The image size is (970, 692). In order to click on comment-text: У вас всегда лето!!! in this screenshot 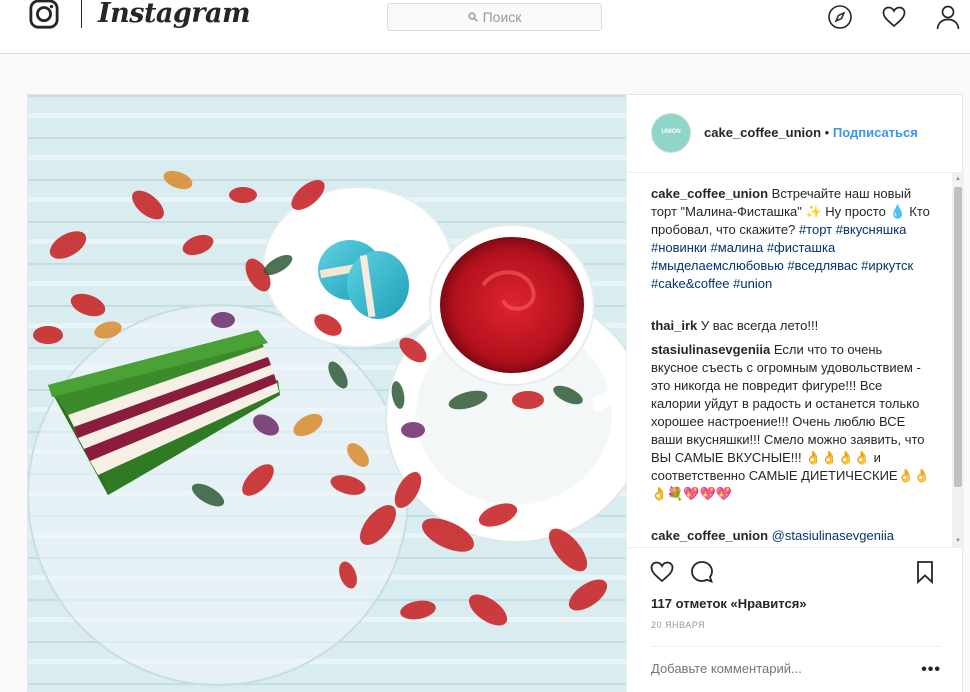, I will do `click(759, 325)`.